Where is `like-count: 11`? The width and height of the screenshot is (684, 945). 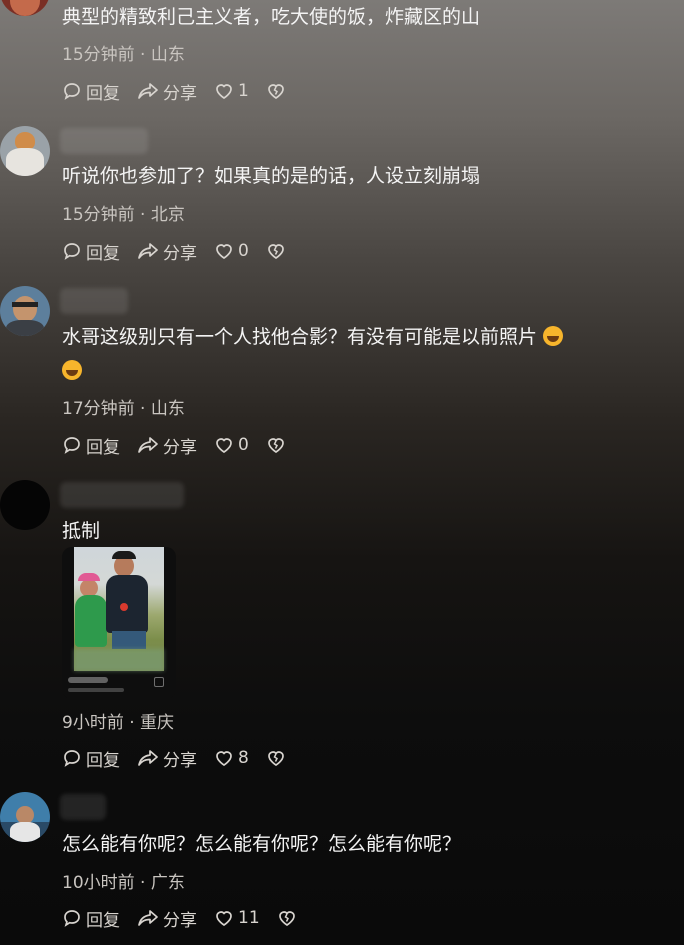
like-count: 11 is located at coordinates (249, 918).